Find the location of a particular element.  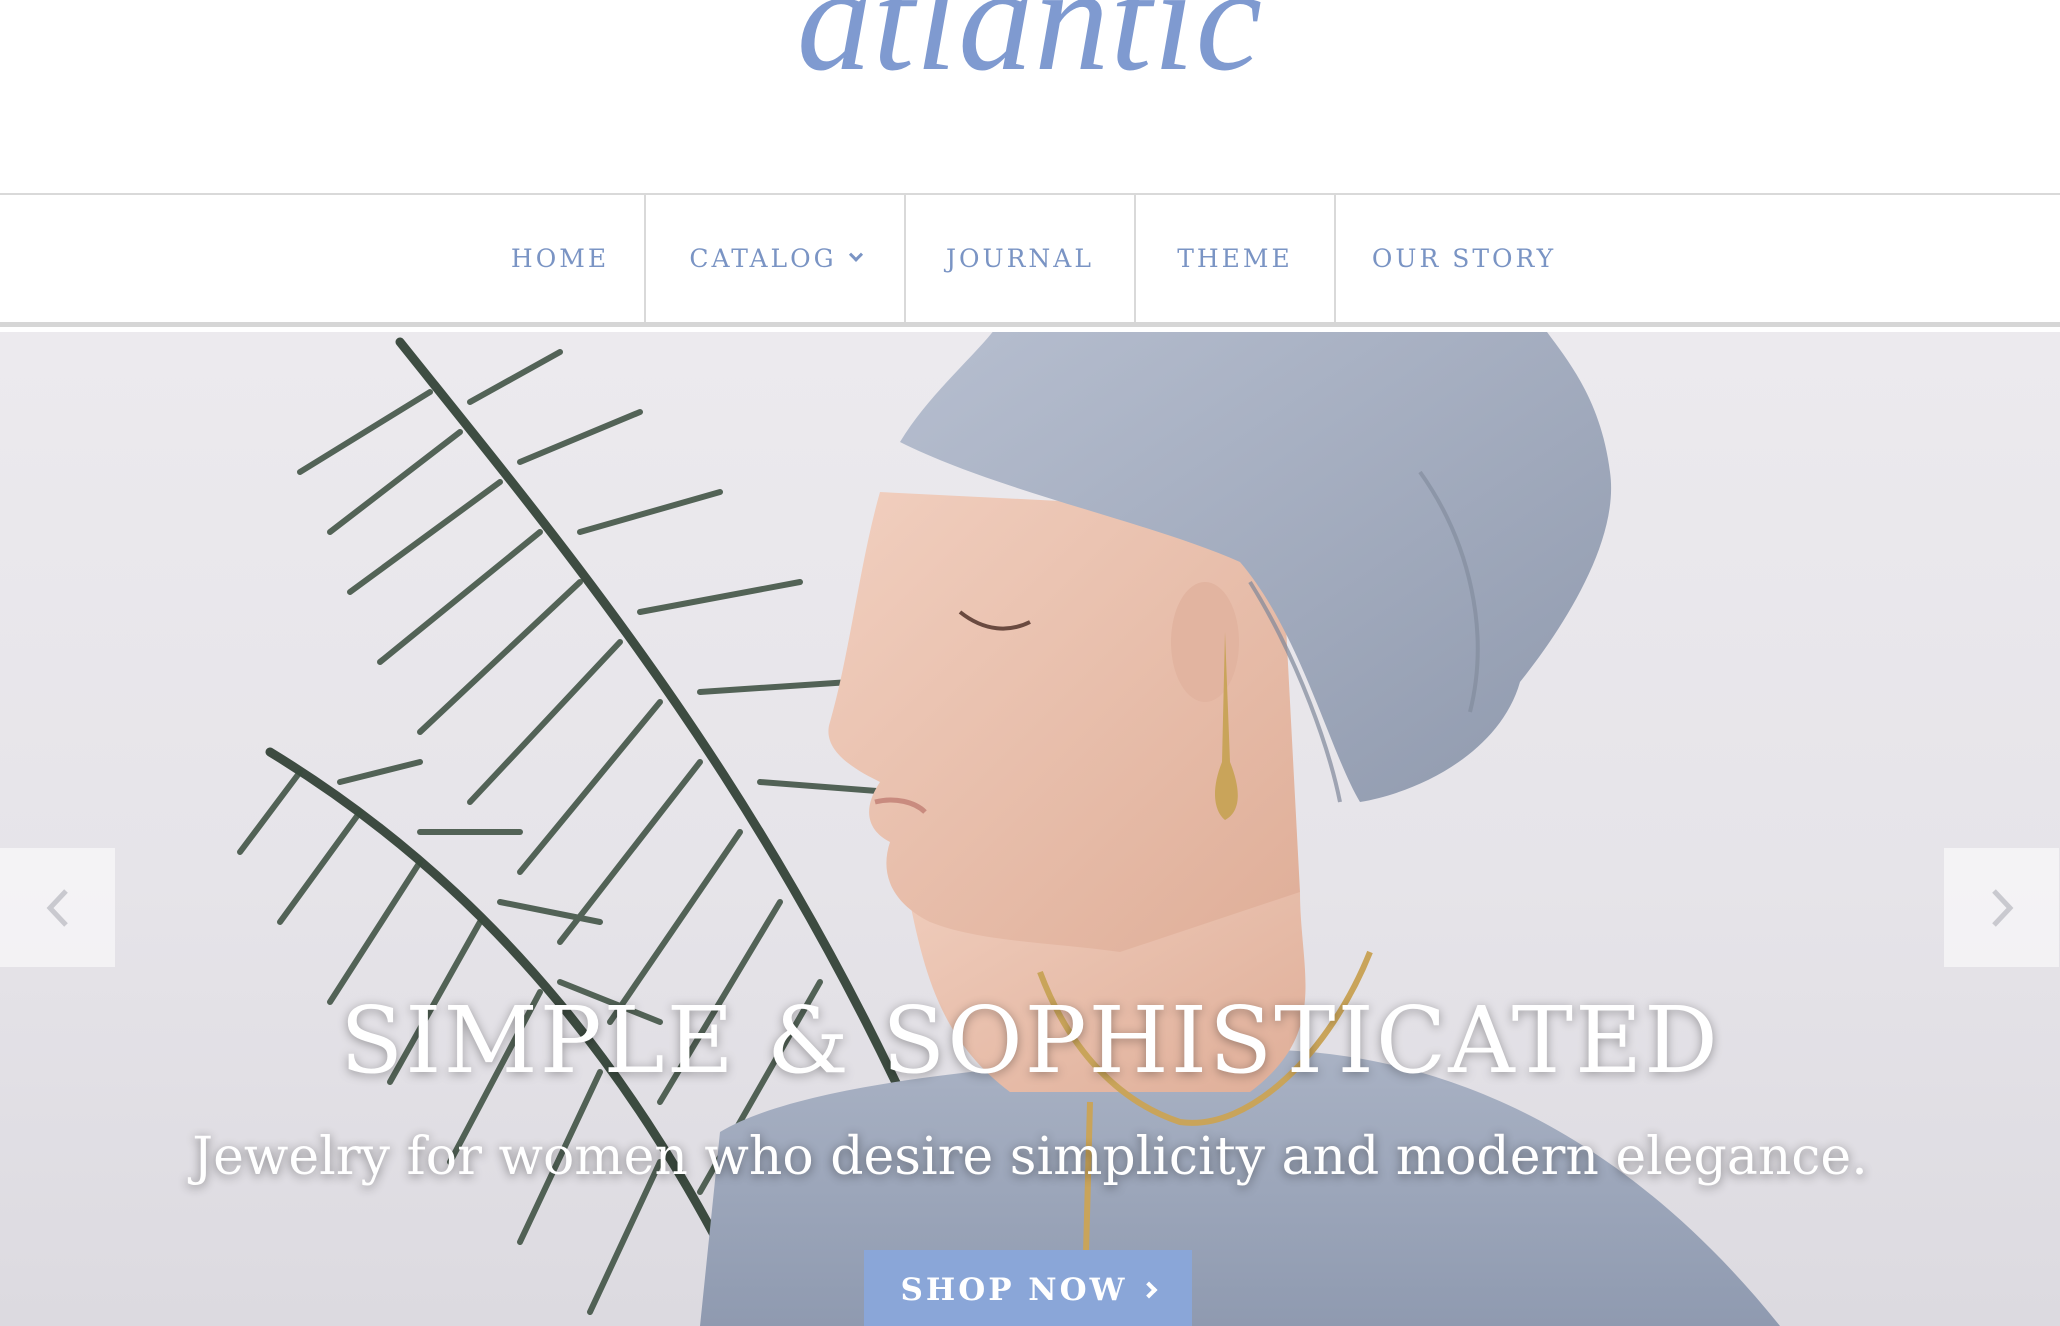

nav-item-label: HOME is located at coordinates (560, 258).